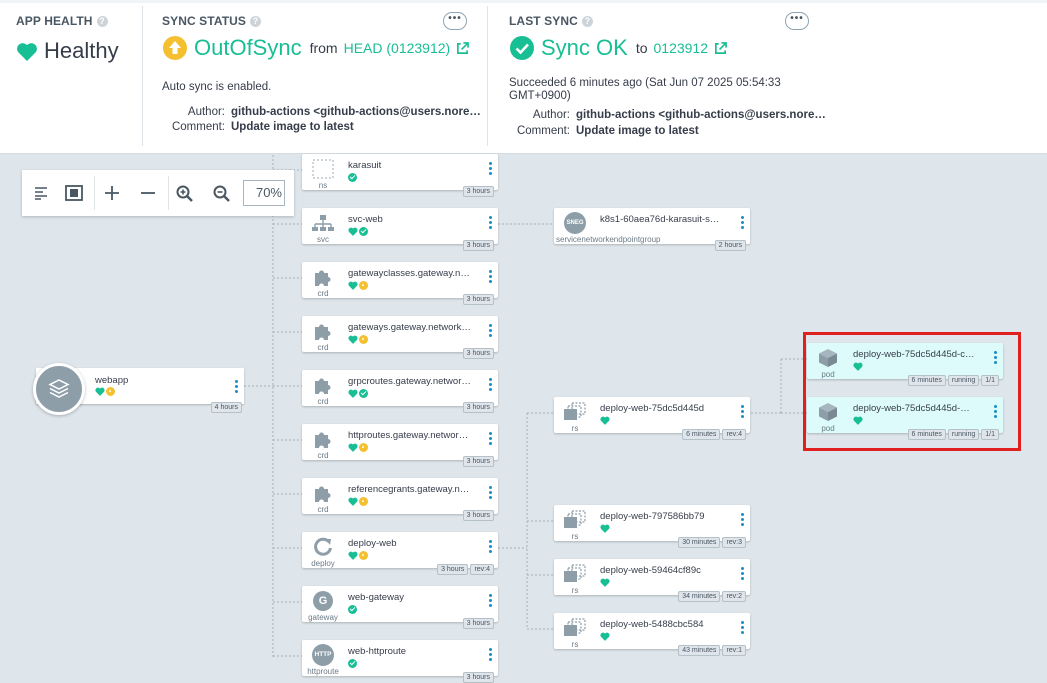  What do you see at coordinates (400, 175) in the screenshot?
I see `resource-node-ns: ns karasuit 3 hours` at bounding box center [400, 175].